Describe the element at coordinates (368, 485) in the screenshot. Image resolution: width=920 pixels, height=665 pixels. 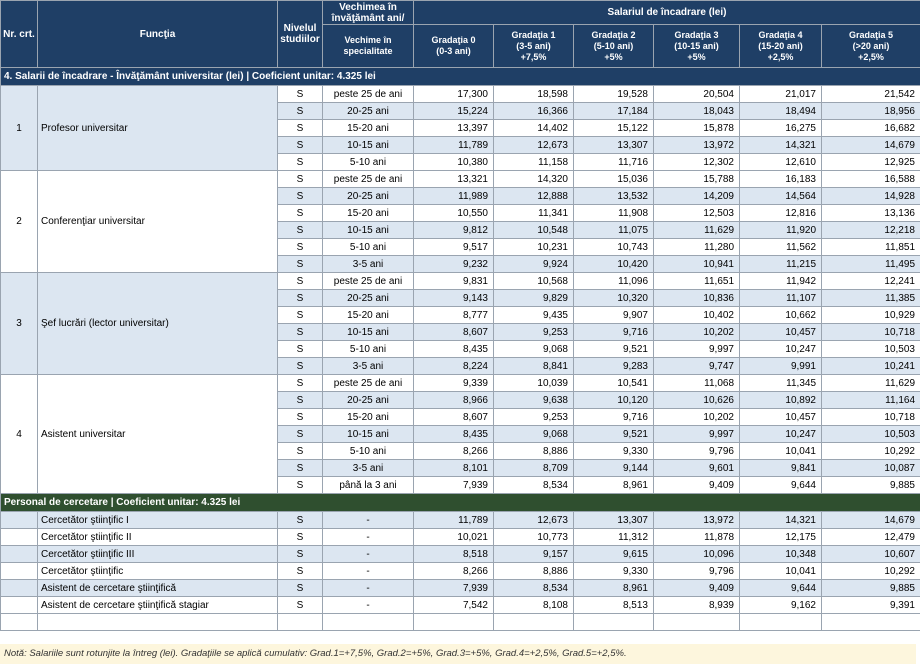
I see `row-vechime: până la 3 ani` at that location.